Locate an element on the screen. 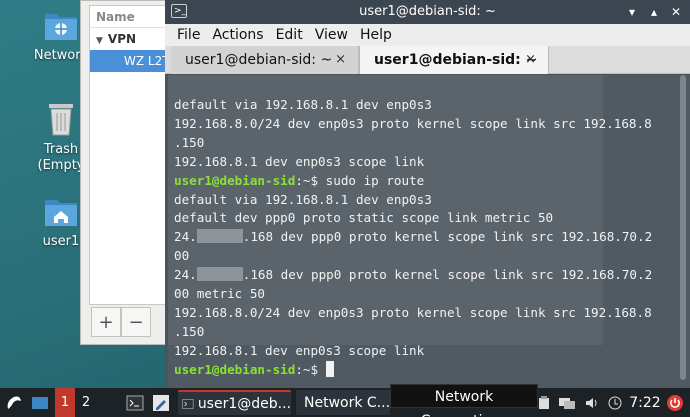 Image resolution: width=690 pixels, height=417 pixels. network-status-icon is located at coordinates (567, 403).